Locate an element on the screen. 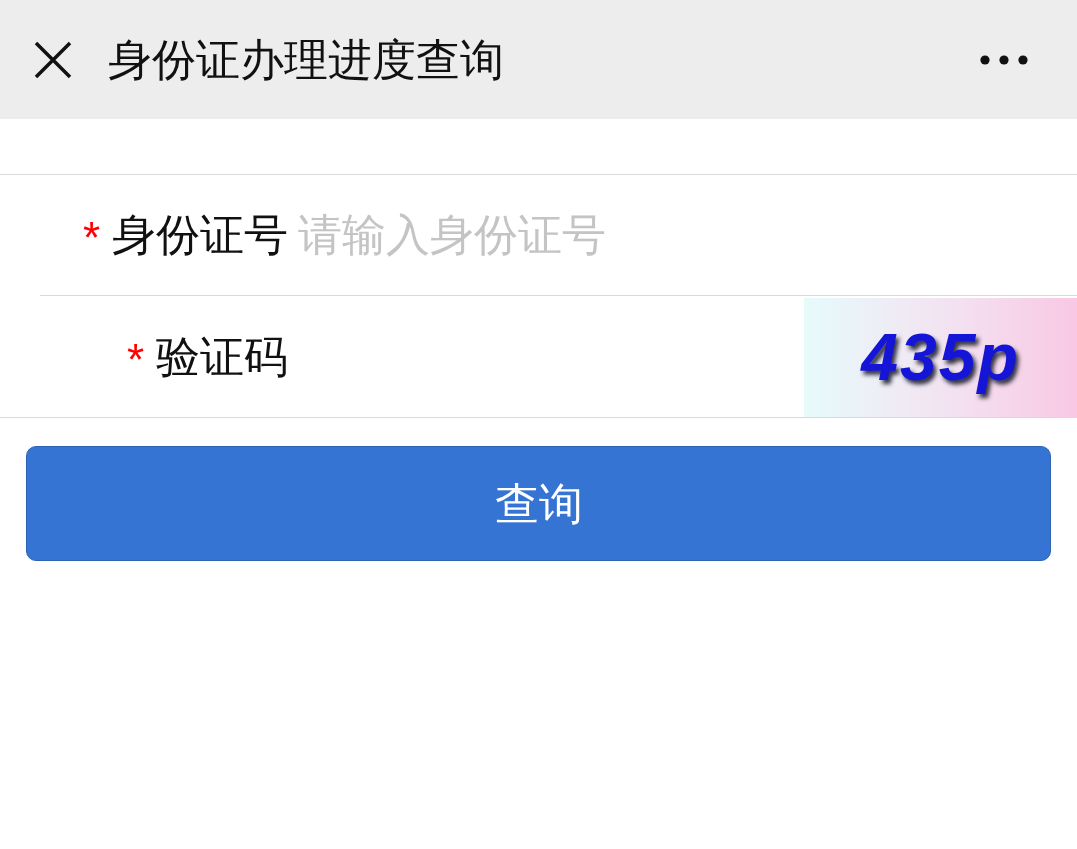 Image resolution: width=1077 pixels, height=849 pixels. page-title: 身份证办理进度查询 is located at coordinates (306, 59).